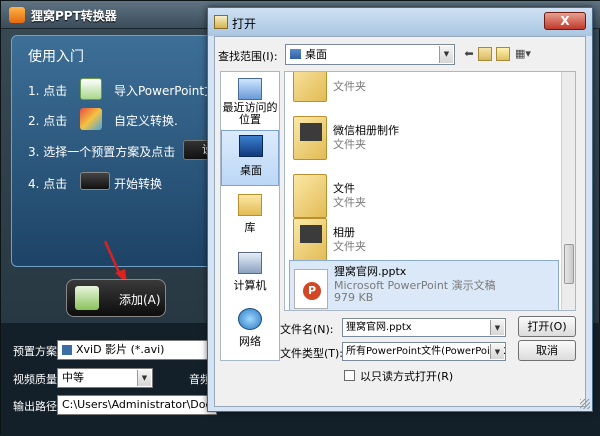  Describe the element at coordinates (116, 298) in the screenshot. I see `add-button: 添加(A)` at that location.